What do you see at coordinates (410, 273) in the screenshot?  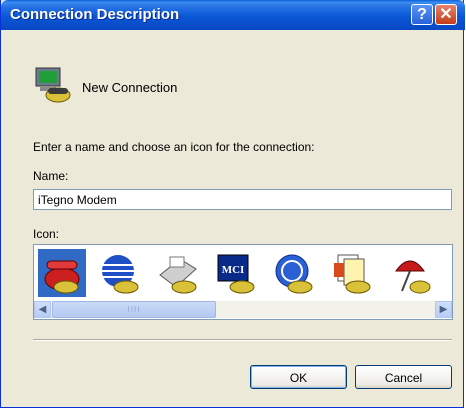 I see `umbrella-icon` at bounding box center [410, 273].